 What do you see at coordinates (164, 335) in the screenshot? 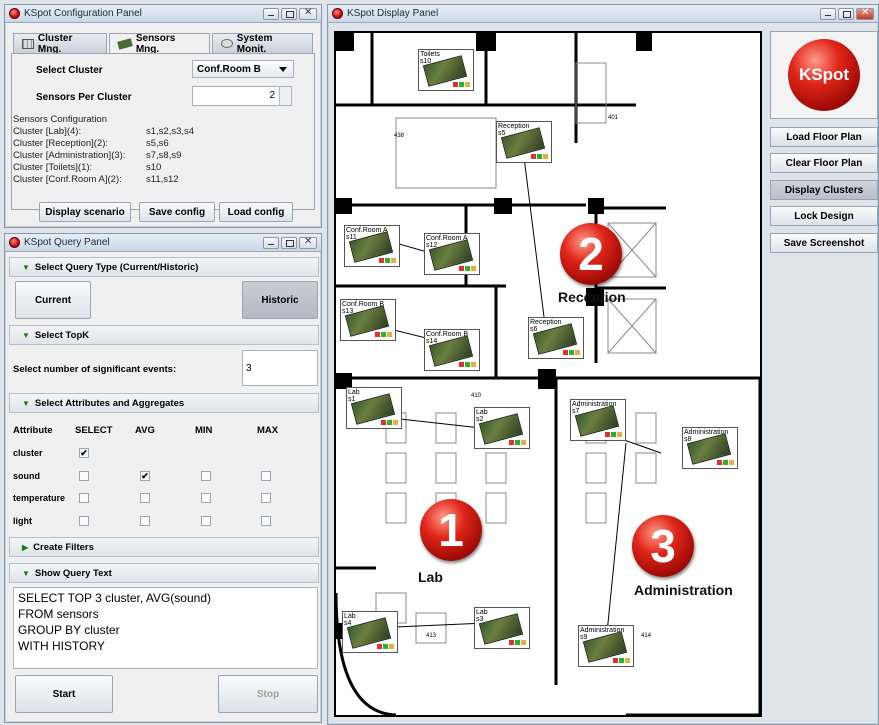
I see `section-topk: ▼ Select TopK` at bounding box center [164, 335].